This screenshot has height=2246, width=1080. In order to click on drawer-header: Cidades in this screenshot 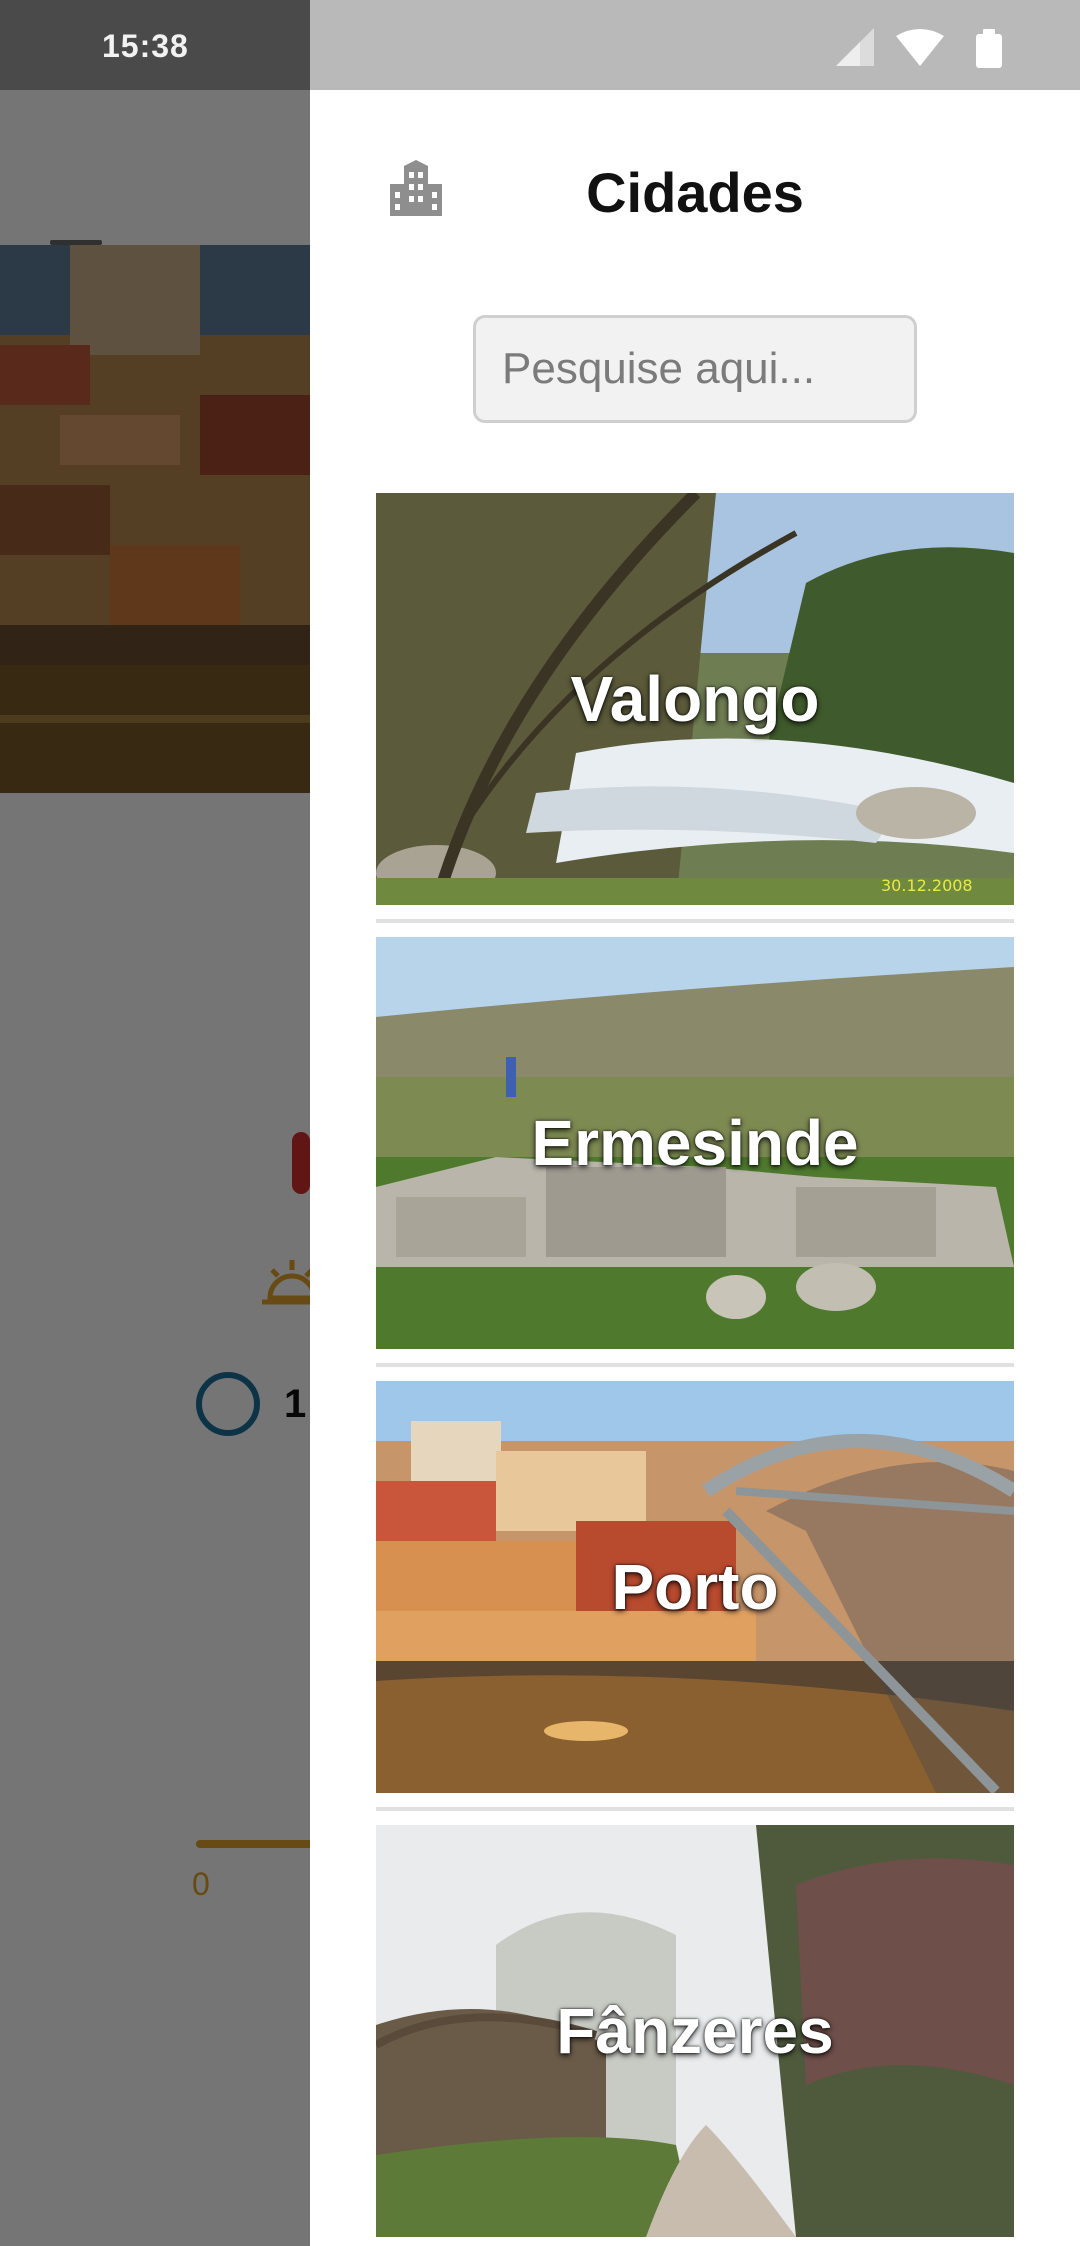, I will do `click(695, 165)`.